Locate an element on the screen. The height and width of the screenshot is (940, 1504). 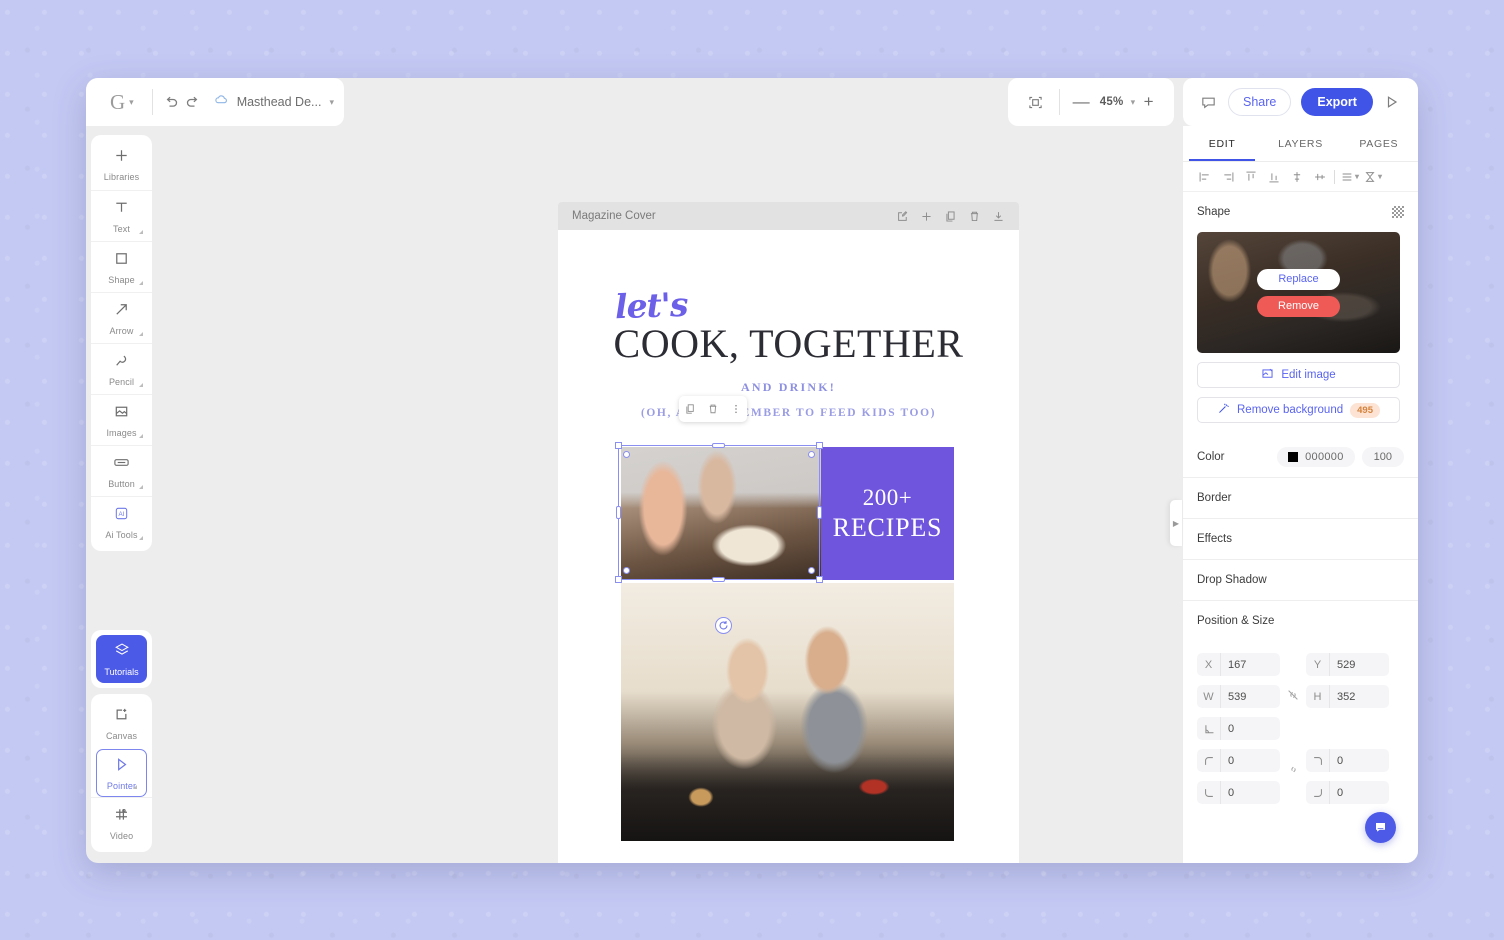
image-thumbnail-preview: Replace Remove is located at coordinates (1298, 292).